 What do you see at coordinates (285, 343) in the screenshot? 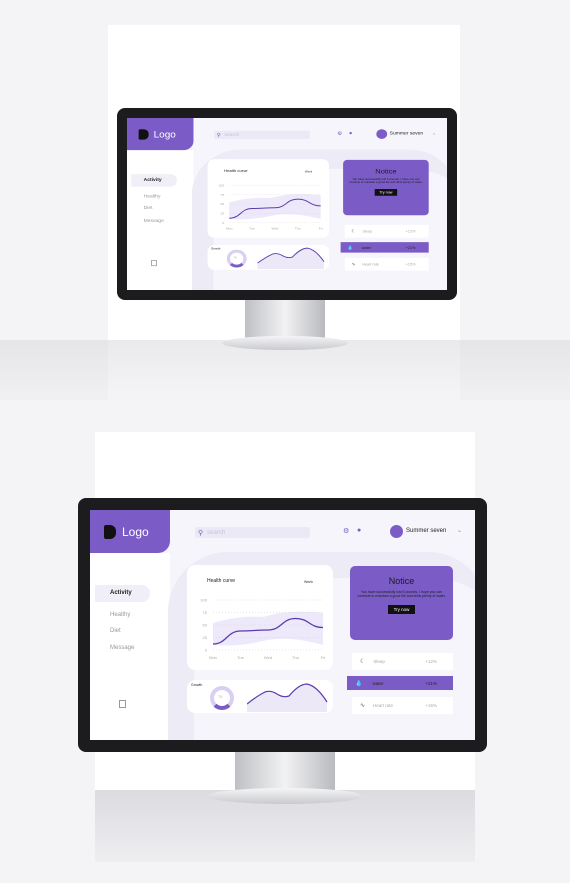
I see `top-monitor-base` at bounding box center [285, 343].